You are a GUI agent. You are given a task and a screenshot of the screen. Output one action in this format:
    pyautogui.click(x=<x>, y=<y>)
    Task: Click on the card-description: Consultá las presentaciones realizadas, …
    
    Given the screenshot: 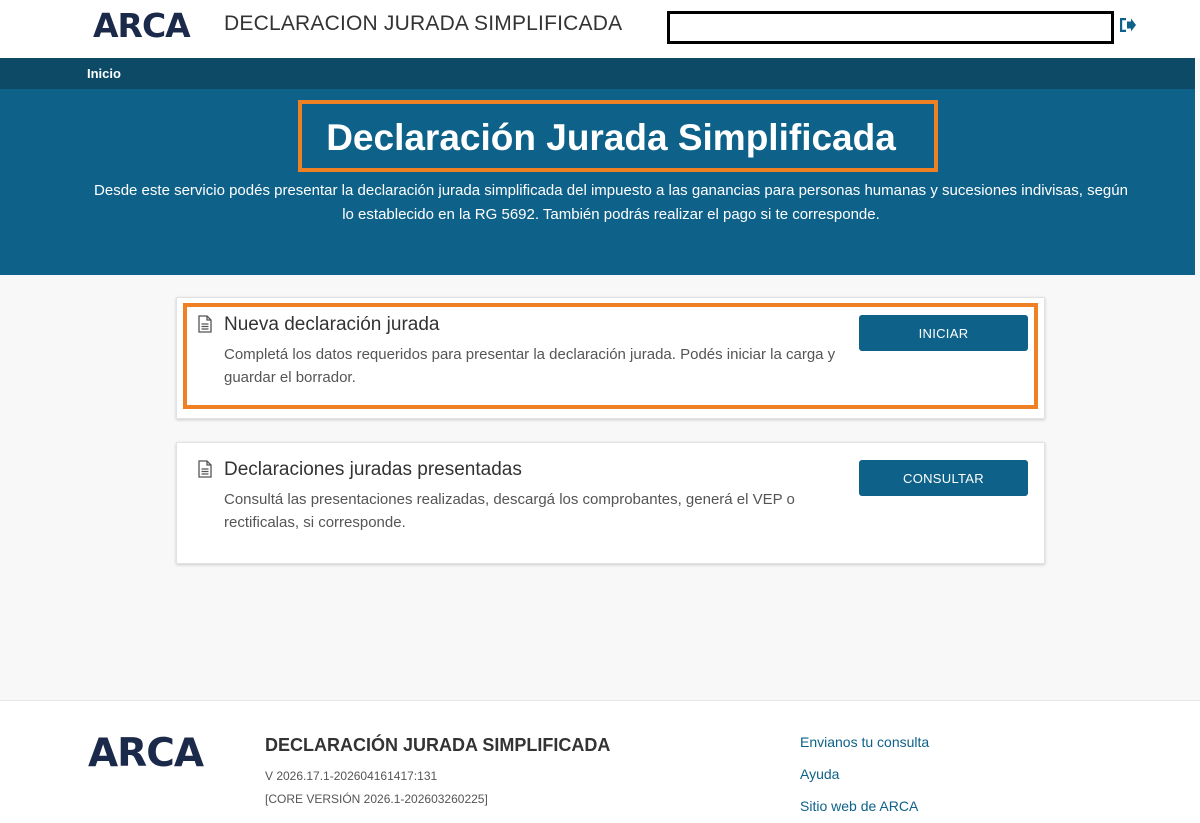 What is the action you would take?
    pyautogui.click(x=509, y=511)
    